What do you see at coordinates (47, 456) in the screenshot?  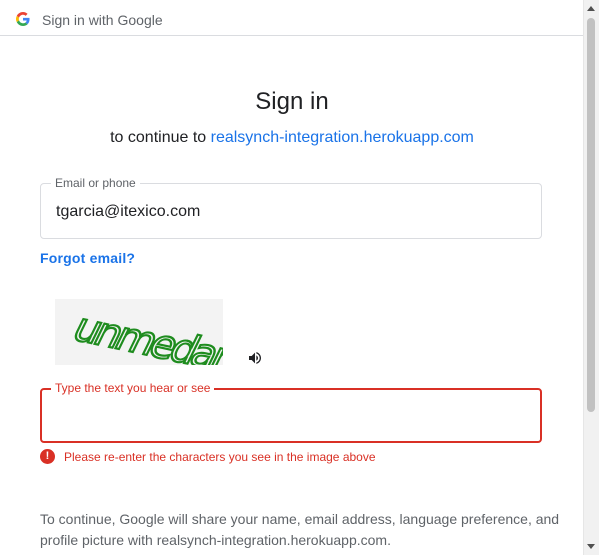 I see `error-icon: !` at bounding box center [47, 456].